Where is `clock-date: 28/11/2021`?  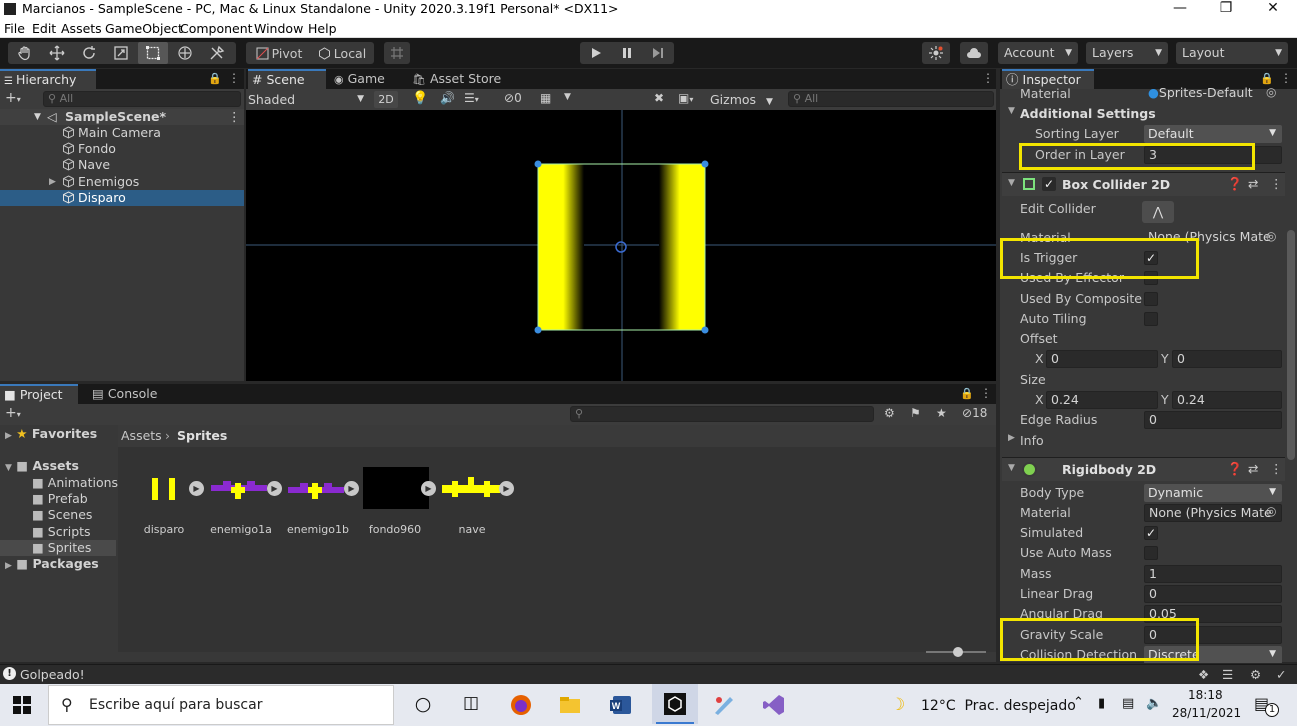 clock-date: 28/11/2021 is located at coordinates (1206, 713).